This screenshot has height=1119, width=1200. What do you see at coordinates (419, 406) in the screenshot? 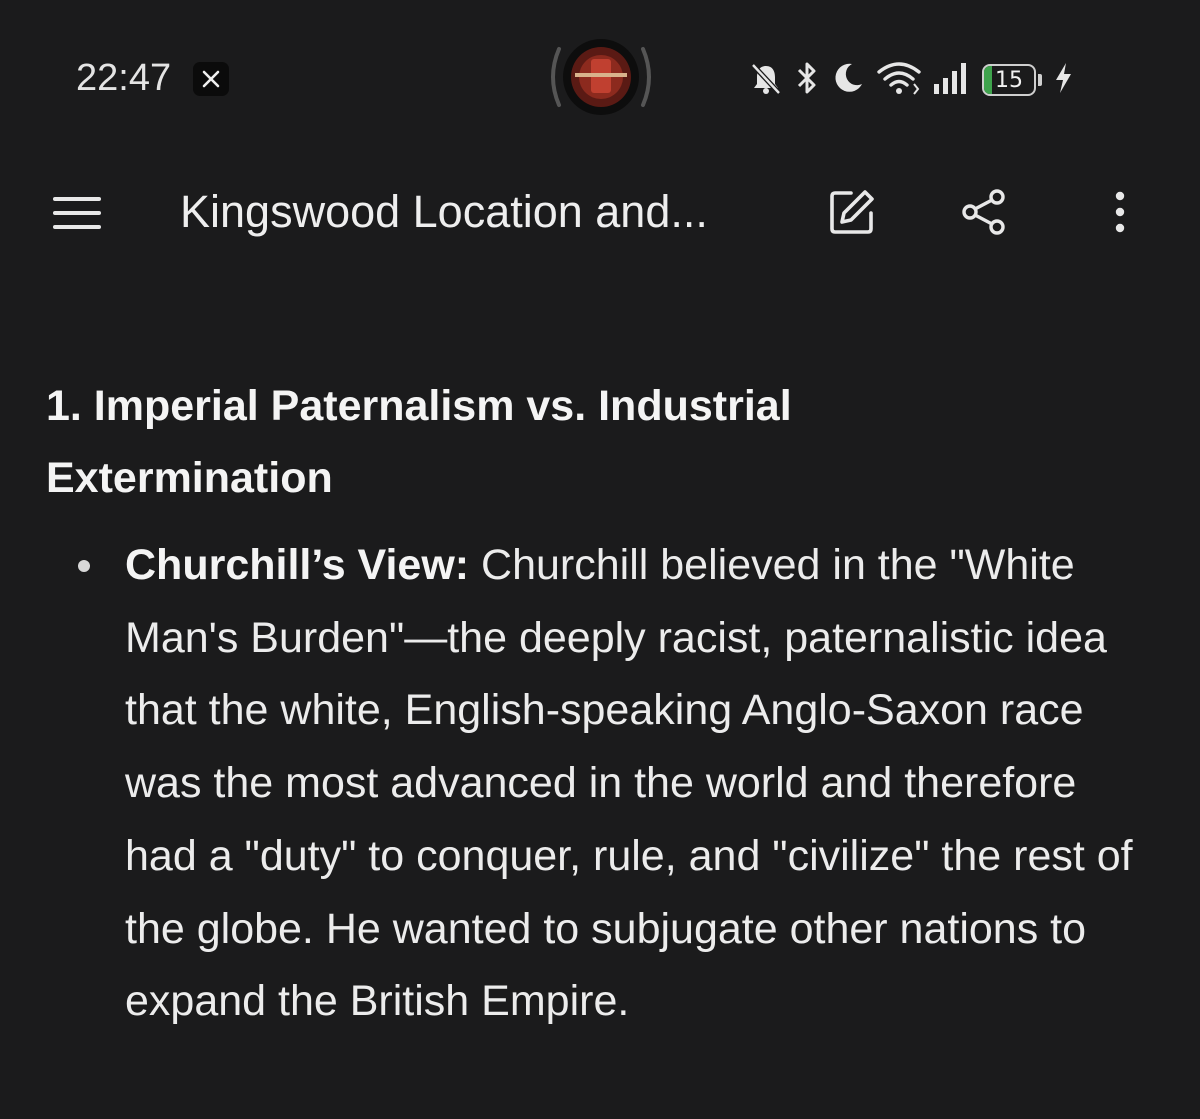
I see `heading-line-1: 1. Imperial Paternalism vs. Industrial` at bounding box center [419, 406].